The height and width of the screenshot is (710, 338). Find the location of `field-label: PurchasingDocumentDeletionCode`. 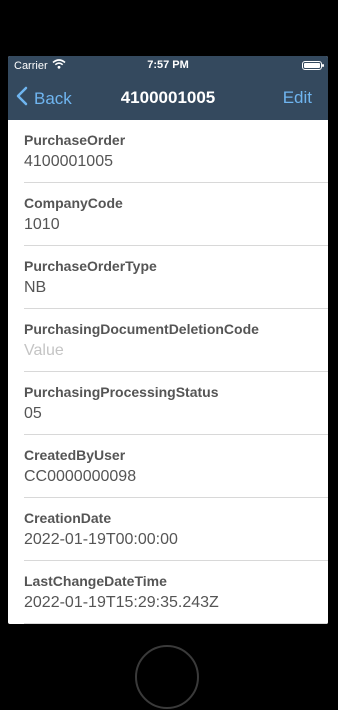

field-label: PurchasingDocumentDeletionCode is located at coordinates (141, 329).